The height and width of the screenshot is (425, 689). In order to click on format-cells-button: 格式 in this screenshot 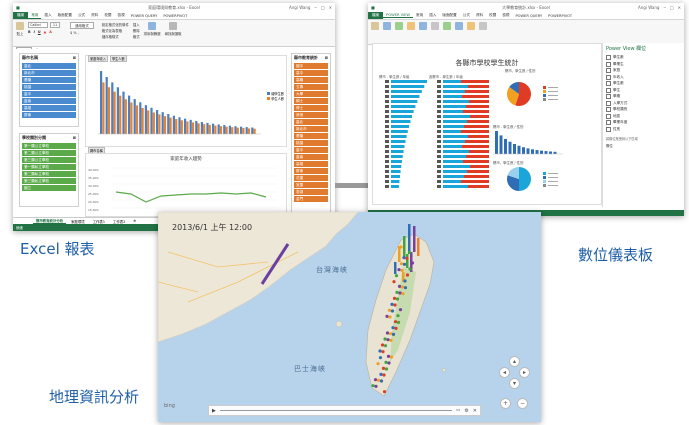, I will do `click(136, 36)`.